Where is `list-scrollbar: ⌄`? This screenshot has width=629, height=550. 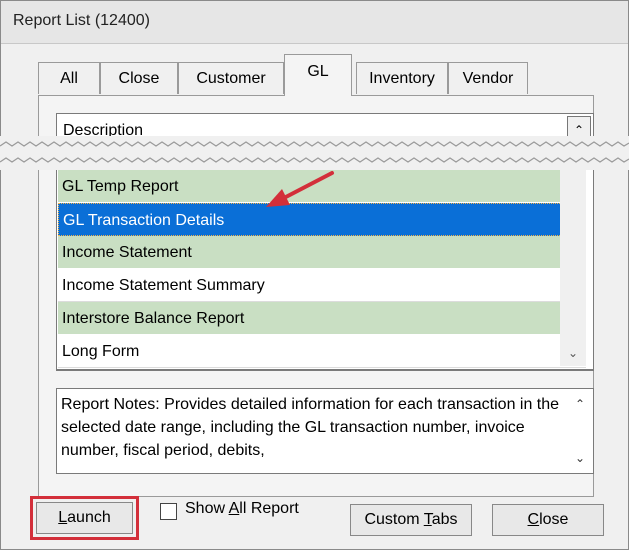 list-scrollbar: ⌄ is located at coordinates (573, 268).